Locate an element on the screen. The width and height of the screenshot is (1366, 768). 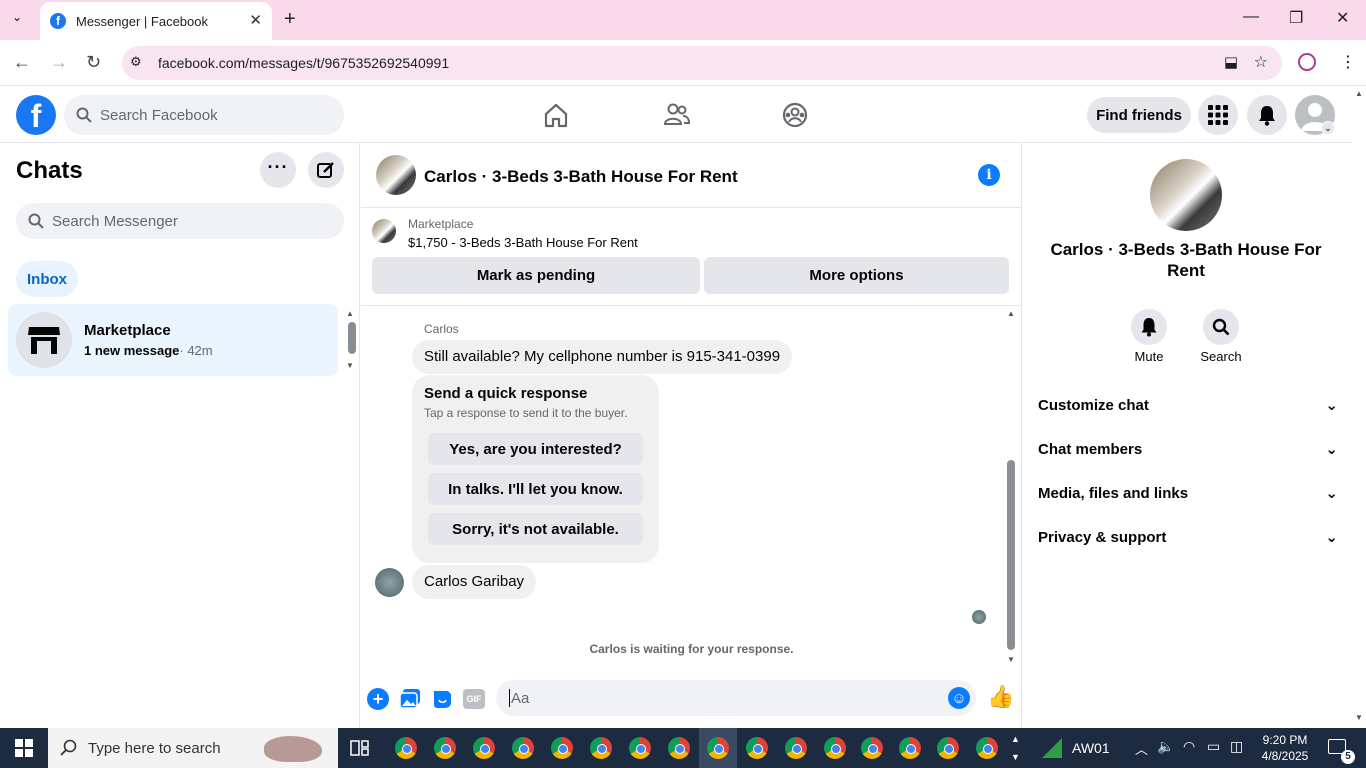
sidebar-scrollbar-thumb is located at coordinates (352, 338).